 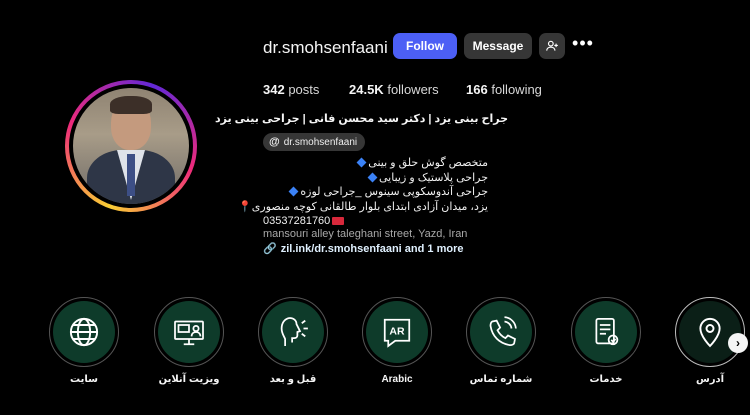 I want to click on flag-icon, so click(x=338, y=221).